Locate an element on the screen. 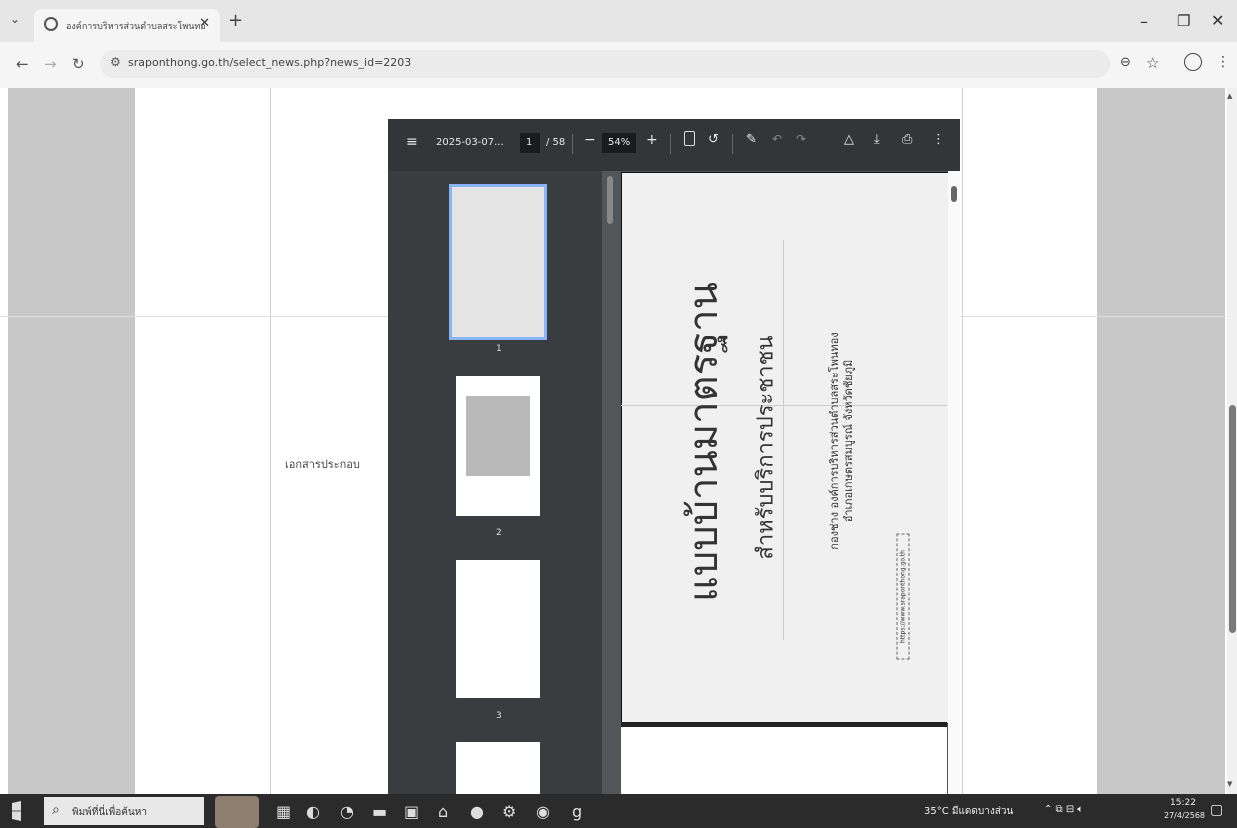 The height and width of the screenshot is (828, 1237). globe-icon is located at coordinates (51, 24).